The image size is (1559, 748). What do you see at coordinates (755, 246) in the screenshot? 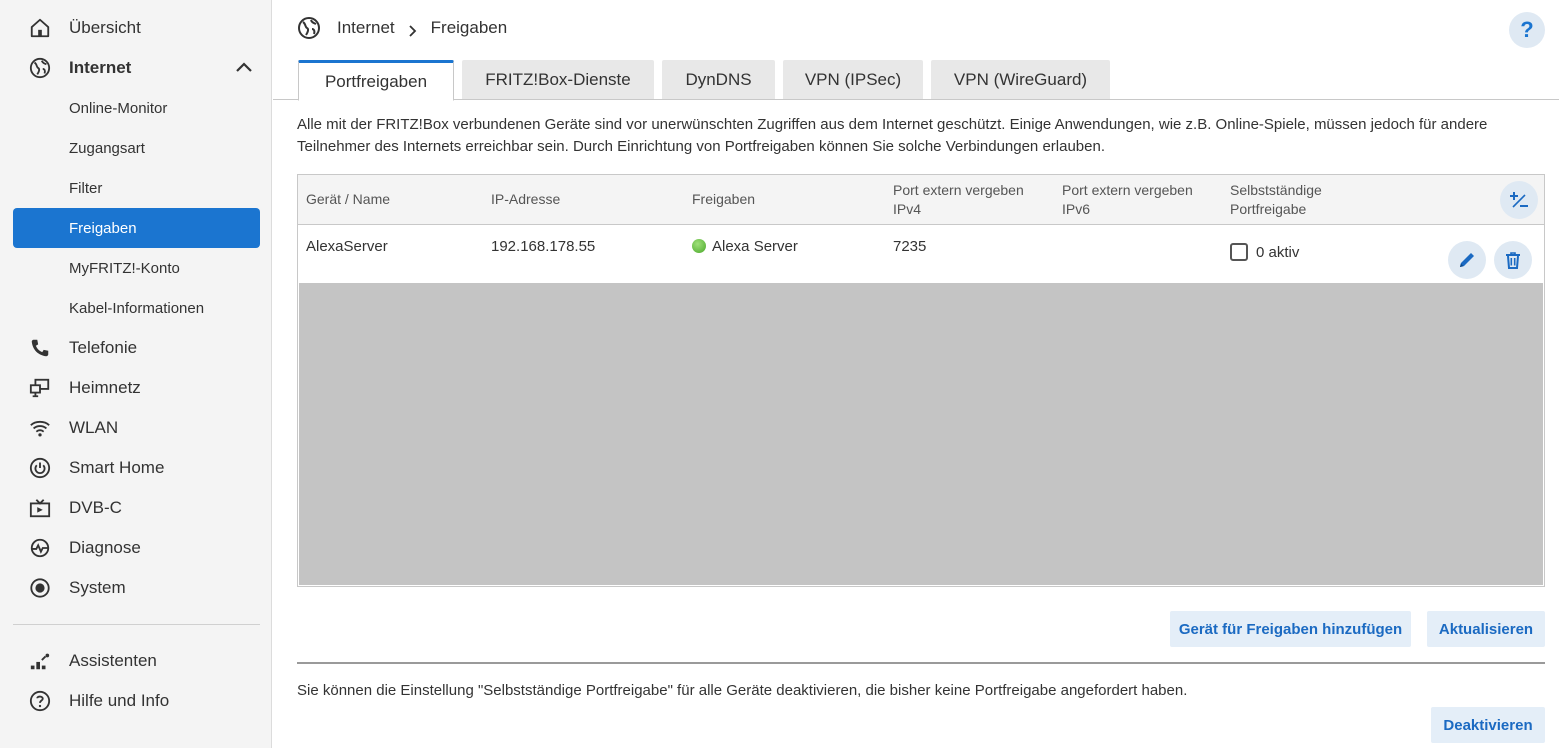
I see `share-name: Alexa Server` at bounding box center [755, 246].